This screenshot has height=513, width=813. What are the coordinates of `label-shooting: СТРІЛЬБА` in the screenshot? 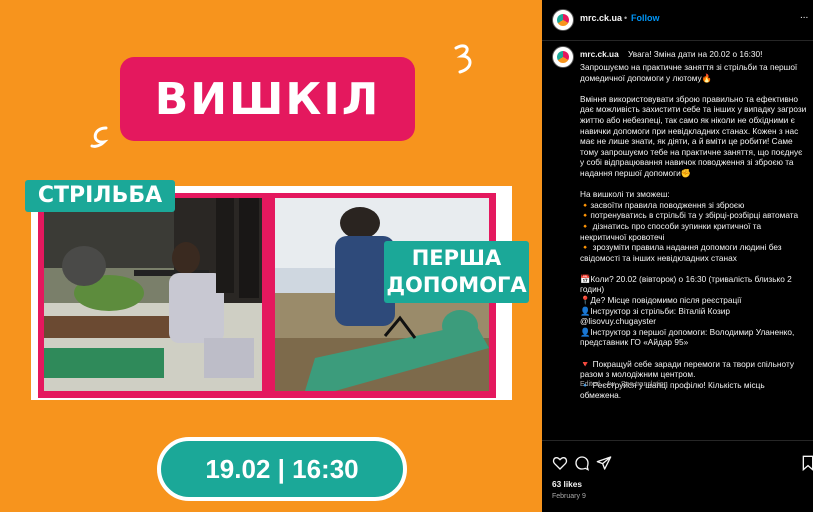 It's located at (100, 196).